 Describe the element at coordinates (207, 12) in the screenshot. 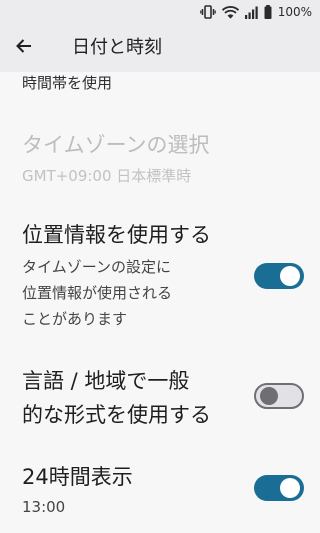

I see `vibrate-icon` at that location.